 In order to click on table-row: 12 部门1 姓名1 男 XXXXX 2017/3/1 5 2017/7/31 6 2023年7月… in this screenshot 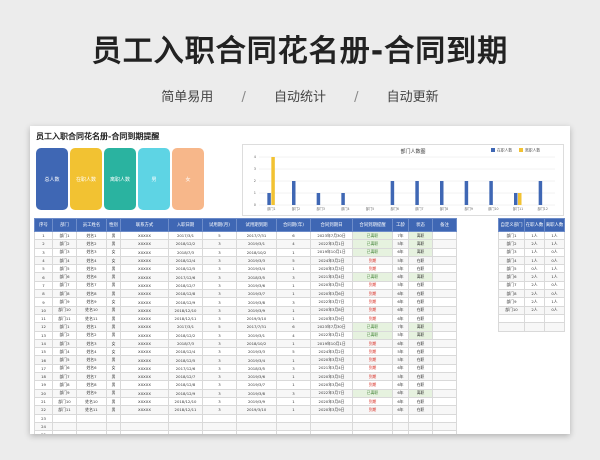, I will do `click(245, 327)`.